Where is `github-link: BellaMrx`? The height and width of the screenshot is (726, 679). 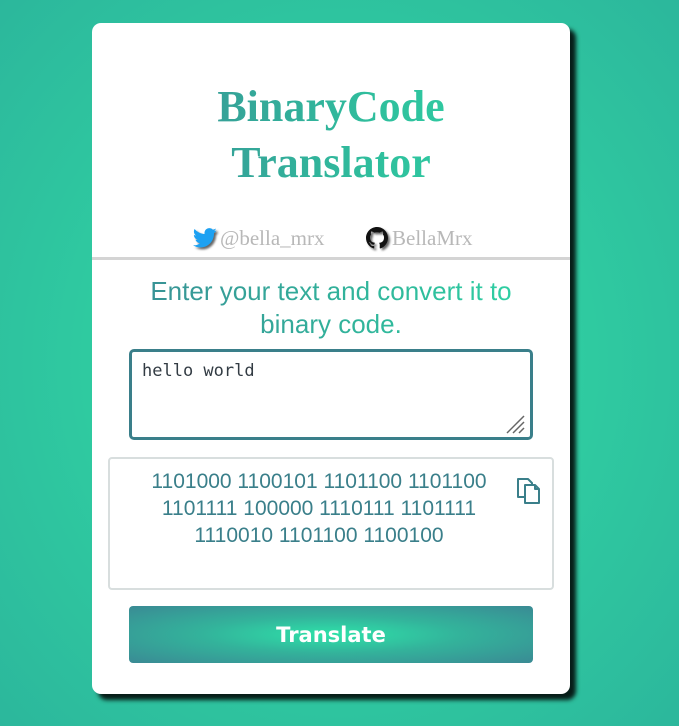
github-link: BellaMrx is located at coordinates (418, 238).